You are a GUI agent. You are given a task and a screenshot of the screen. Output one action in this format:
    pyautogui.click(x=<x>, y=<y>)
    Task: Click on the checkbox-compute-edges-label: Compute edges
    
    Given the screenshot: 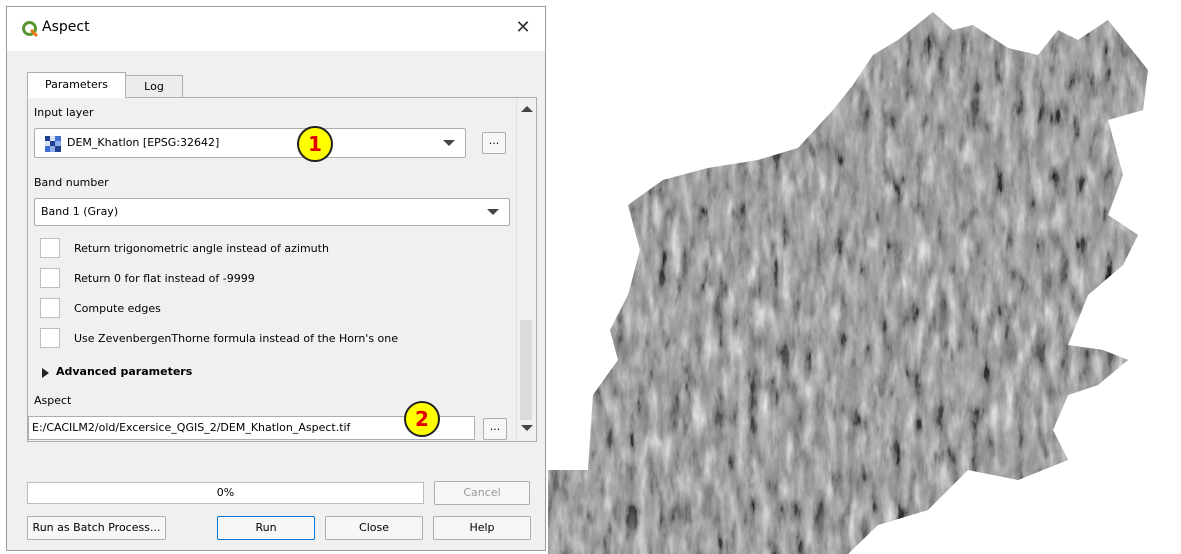 What is the action you would take?
    pyautogui.click(x=117, y=308)
    